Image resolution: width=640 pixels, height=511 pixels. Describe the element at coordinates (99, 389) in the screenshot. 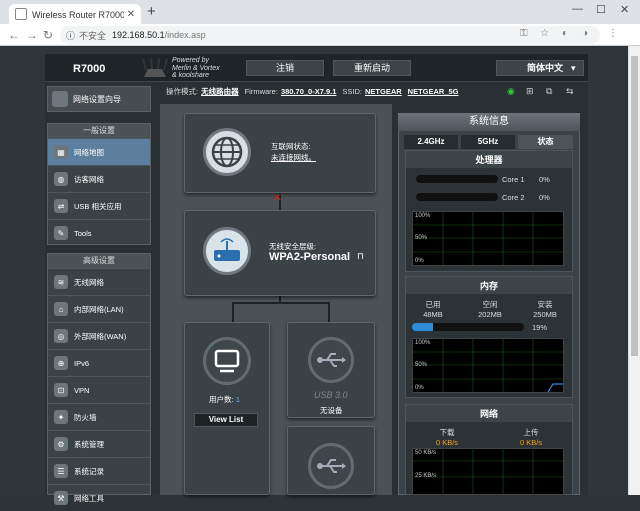

I see `sidebar-item-vpn: ⊡ VPN` at that location.